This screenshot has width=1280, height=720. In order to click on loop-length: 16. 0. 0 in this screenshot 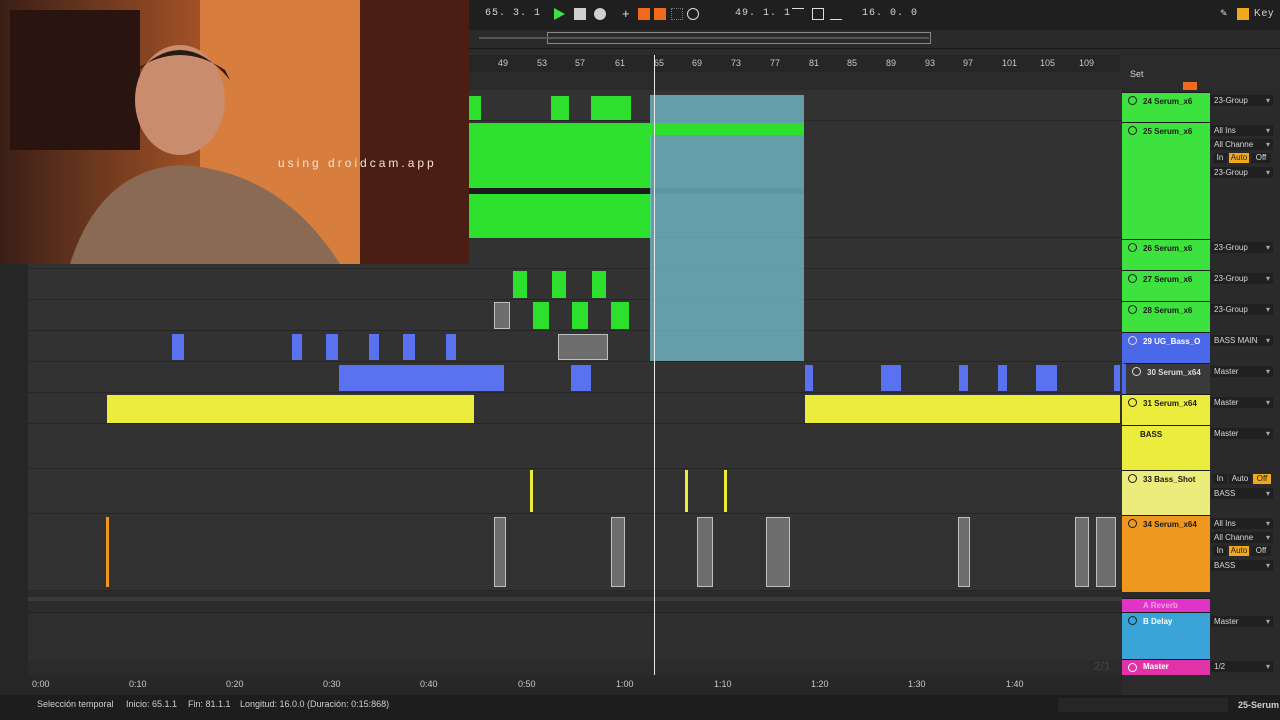, I will do `click(890, 13)`.